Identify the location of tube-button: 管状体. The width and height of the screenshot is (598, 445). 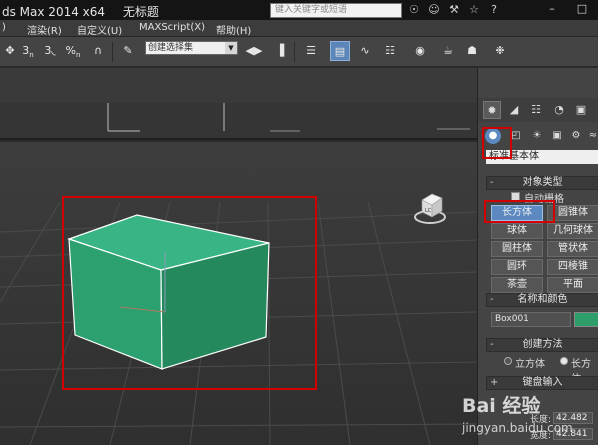
(572, 249).